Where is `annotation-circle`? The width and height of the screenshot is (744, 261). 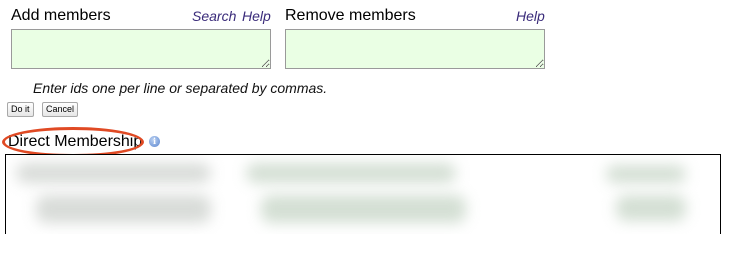 annotation-circle is located at coordinates (73, 142).